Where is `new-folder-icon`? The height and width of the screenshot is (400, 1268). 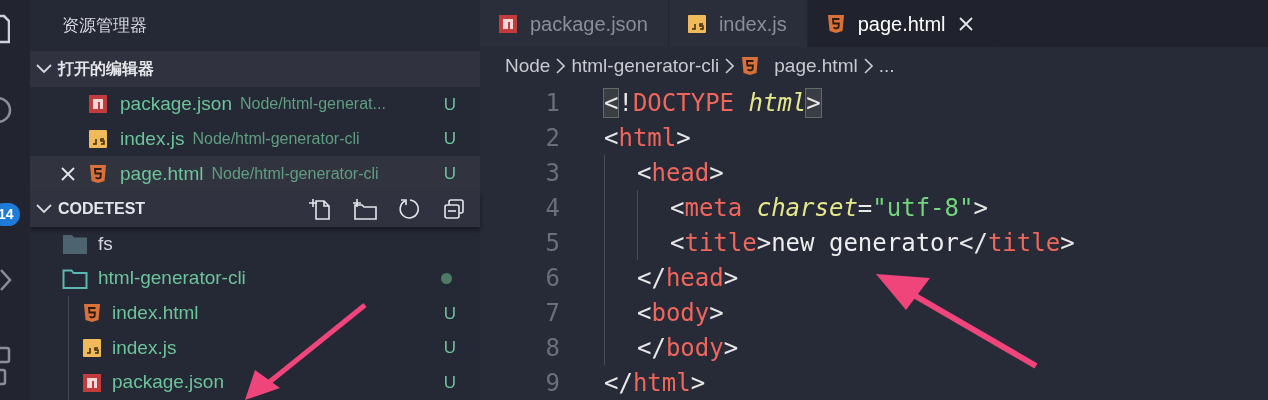 new-folder-icon is located at coordinates (365, 208).